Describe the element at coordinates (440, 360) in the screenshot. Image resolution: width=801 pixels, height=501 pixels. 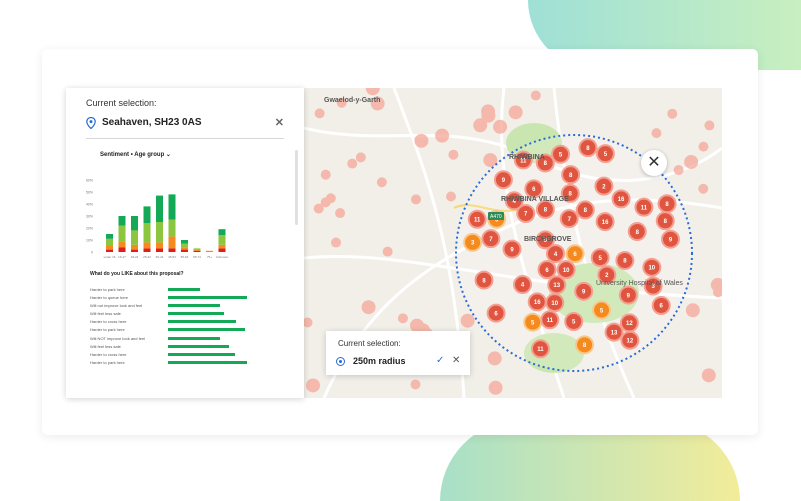
I see `confirm-check-icon: ✓` at that location.